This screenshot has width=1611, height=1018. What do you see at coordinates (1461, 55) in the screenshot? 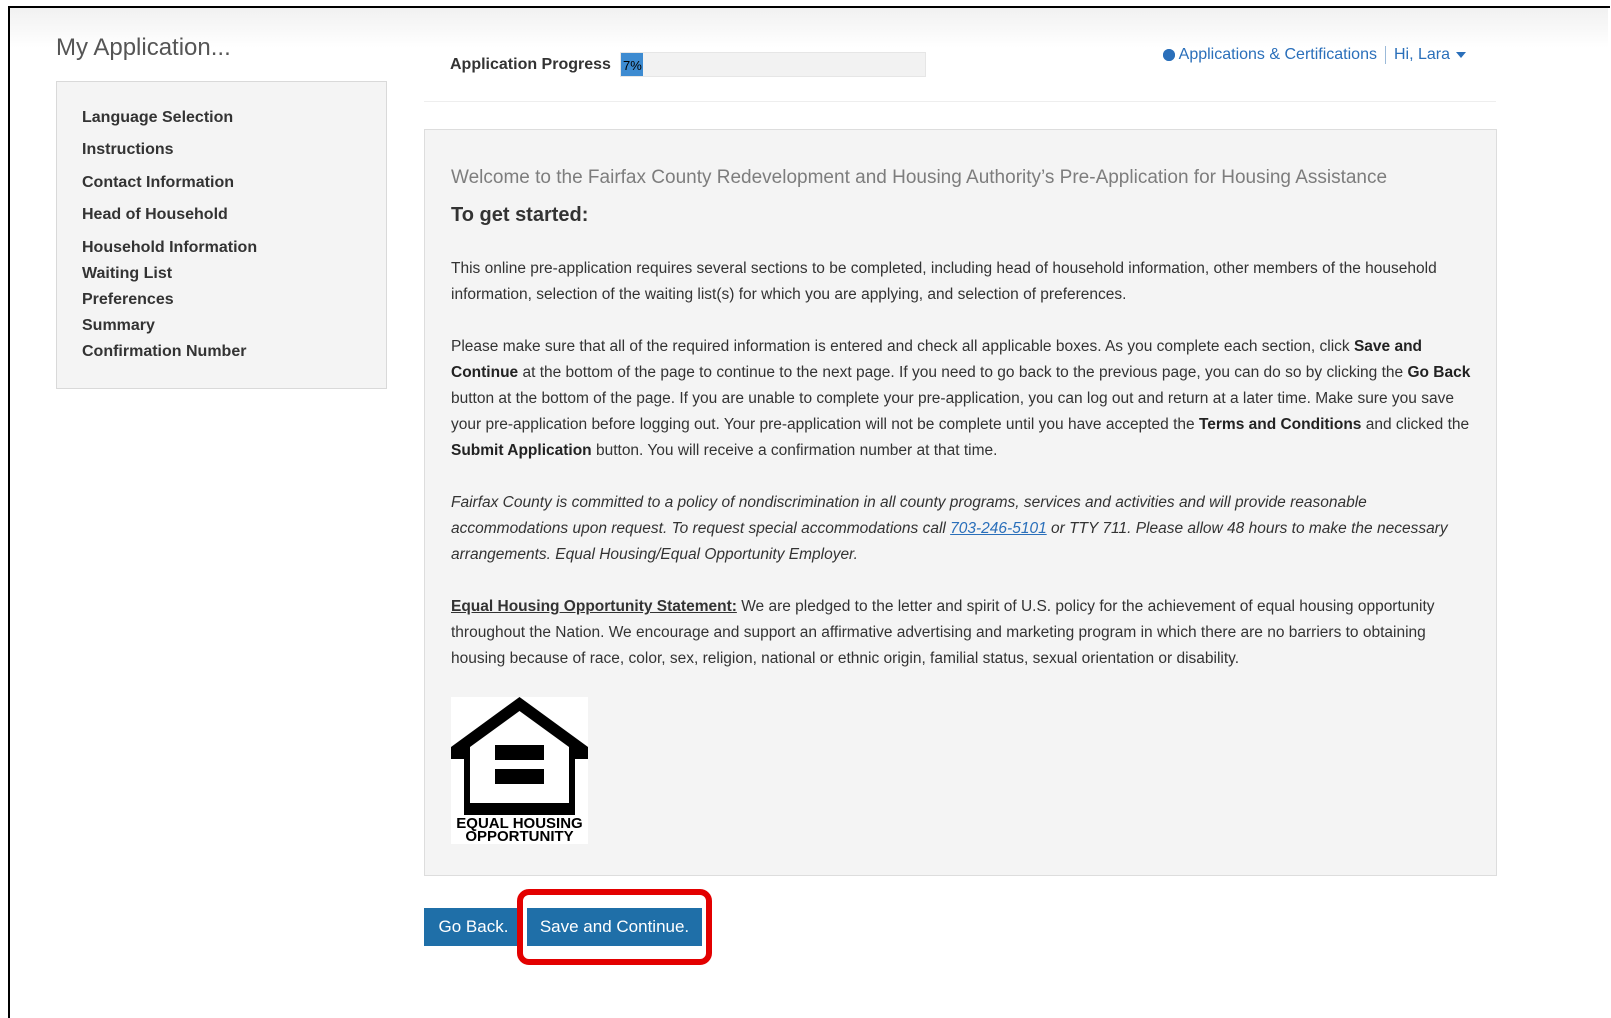
I see `caret-down-icon` at bounding box center [1461, 55].